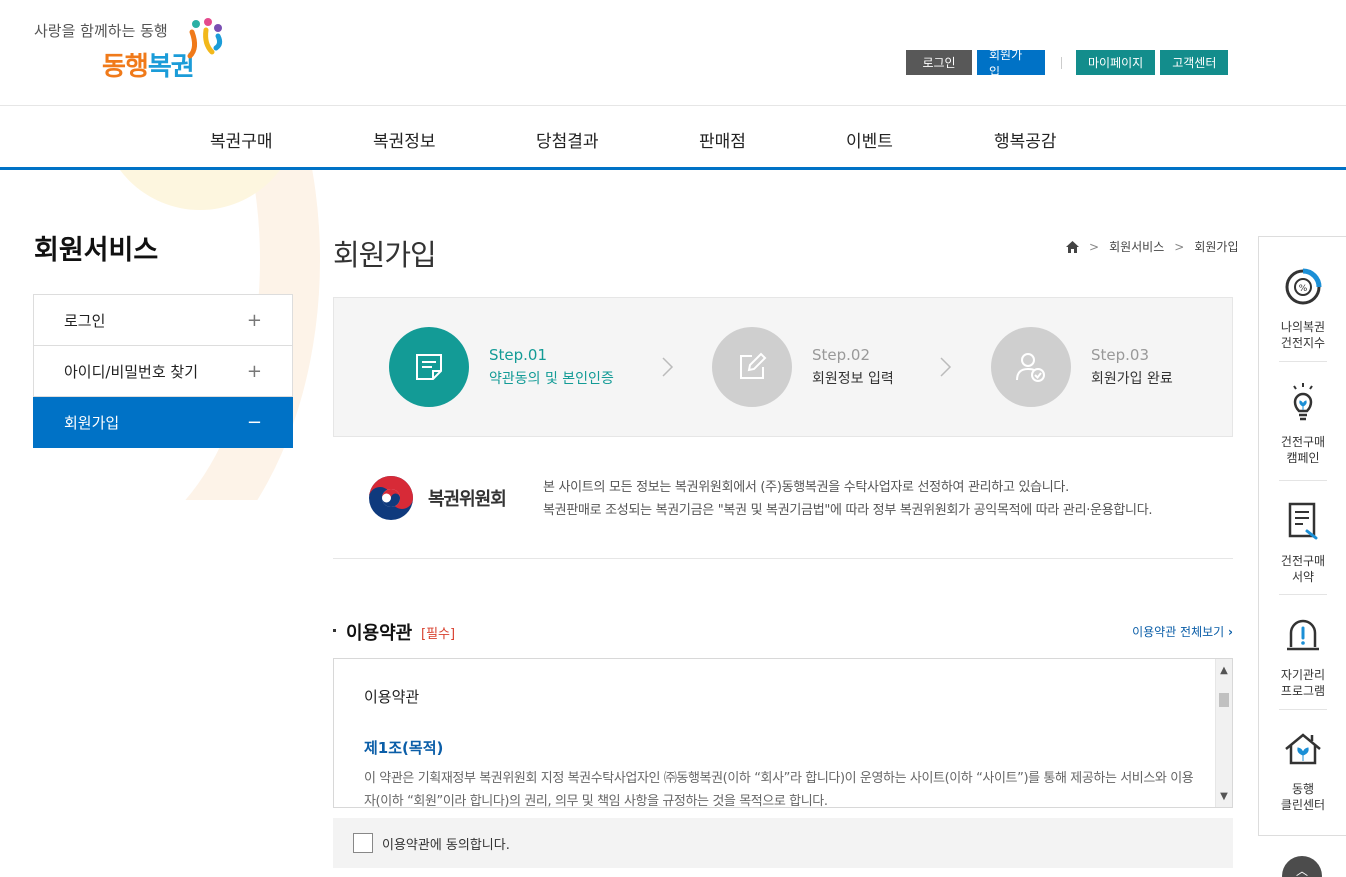 The image size is (1346, 877). Describe the element at coordinates (1116, 62) in the screenshot. I see `mypage-button: 마이페이지` at that location.